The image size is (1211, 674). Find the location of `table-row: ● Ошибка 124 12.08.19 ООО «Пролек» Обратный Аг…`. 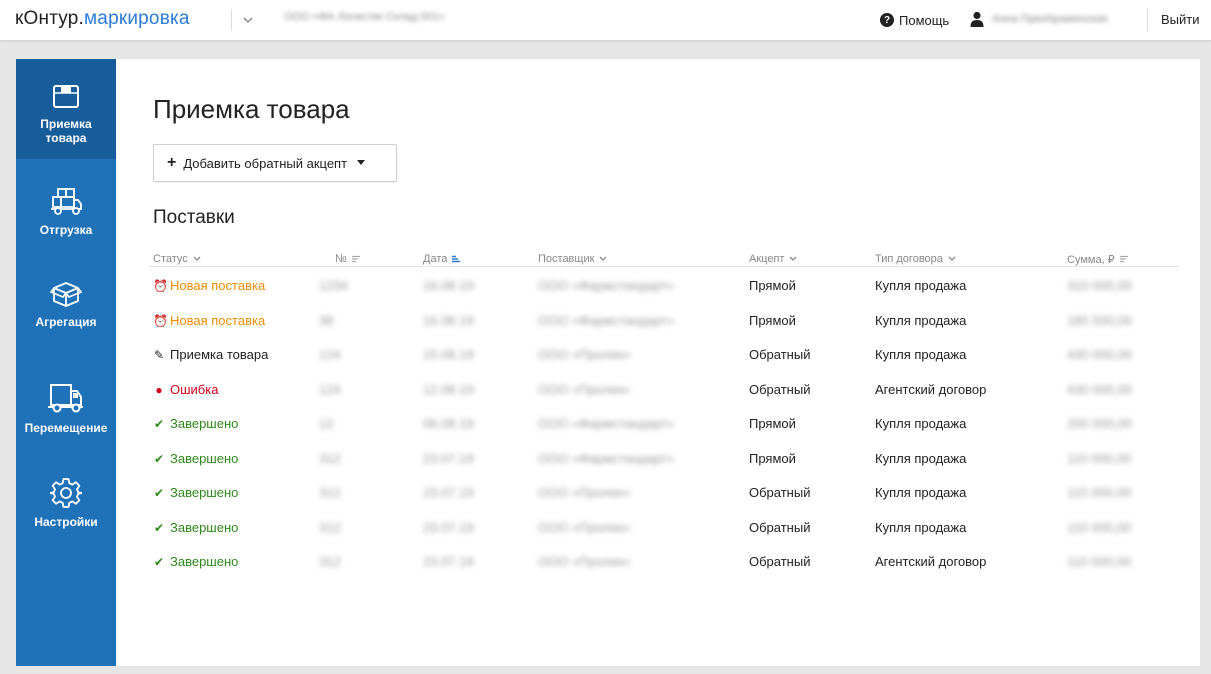

table-row: ● Ошибка 124 12.08.19 ООО «Пролек» Обратный Аг… is located at coordinates (658, 390).